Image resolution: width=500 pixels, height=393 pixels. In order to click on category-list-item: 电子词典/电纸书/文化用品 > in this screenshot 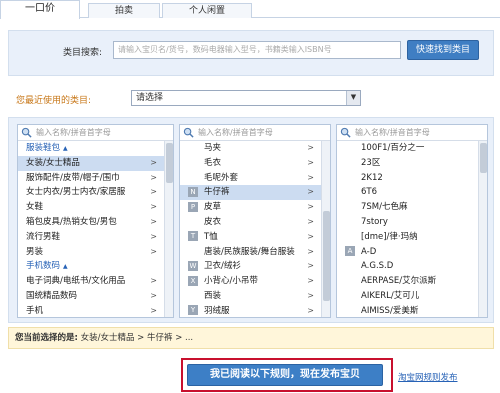, I will do `click(95, 281)`.